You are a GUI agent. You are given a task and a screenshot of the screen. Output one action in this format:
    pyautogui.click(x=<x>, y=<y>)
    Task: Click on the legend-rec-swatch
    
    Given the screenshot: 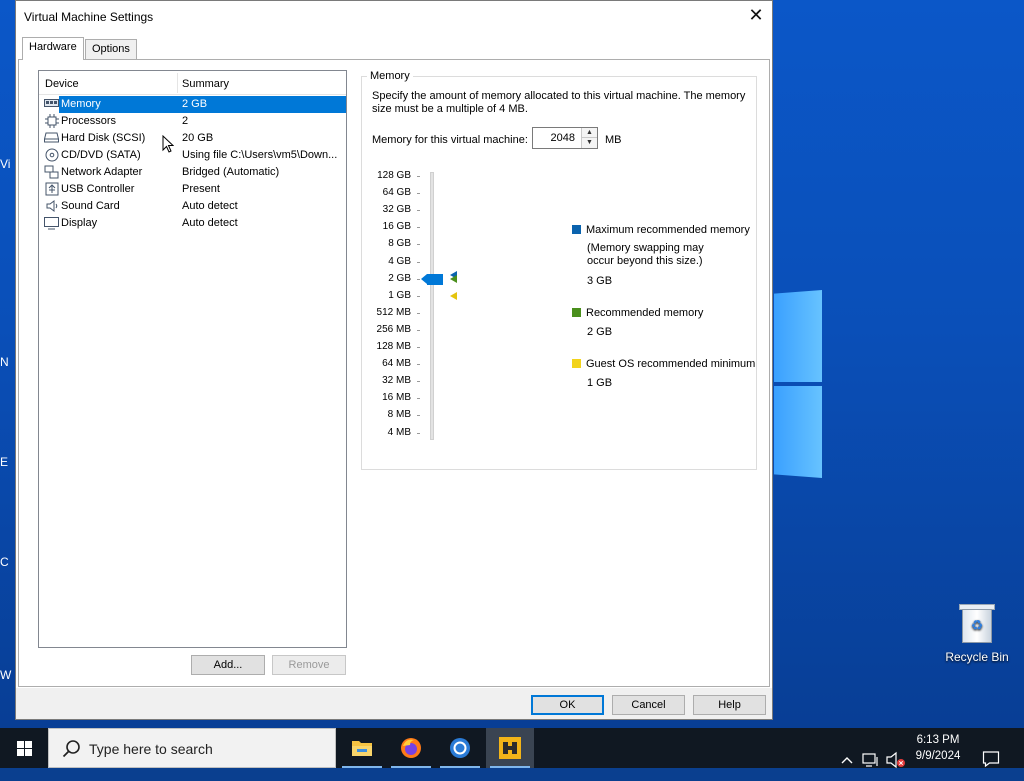 What is the action you would take?
    pyautogui.click(x=576, y=312)
    